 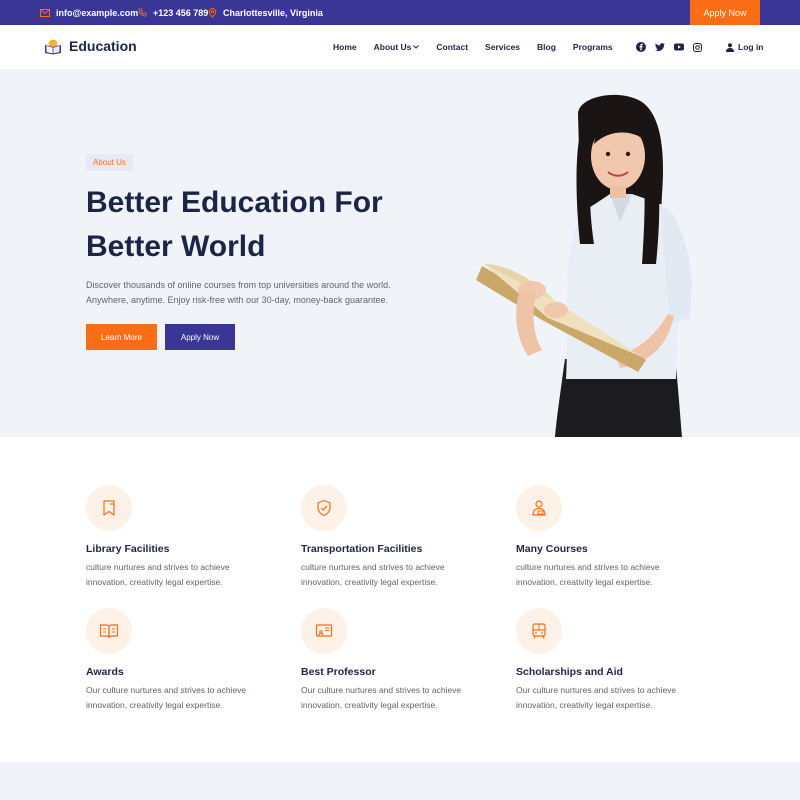 I want to click on student-icon, so click(x=539, y=508).